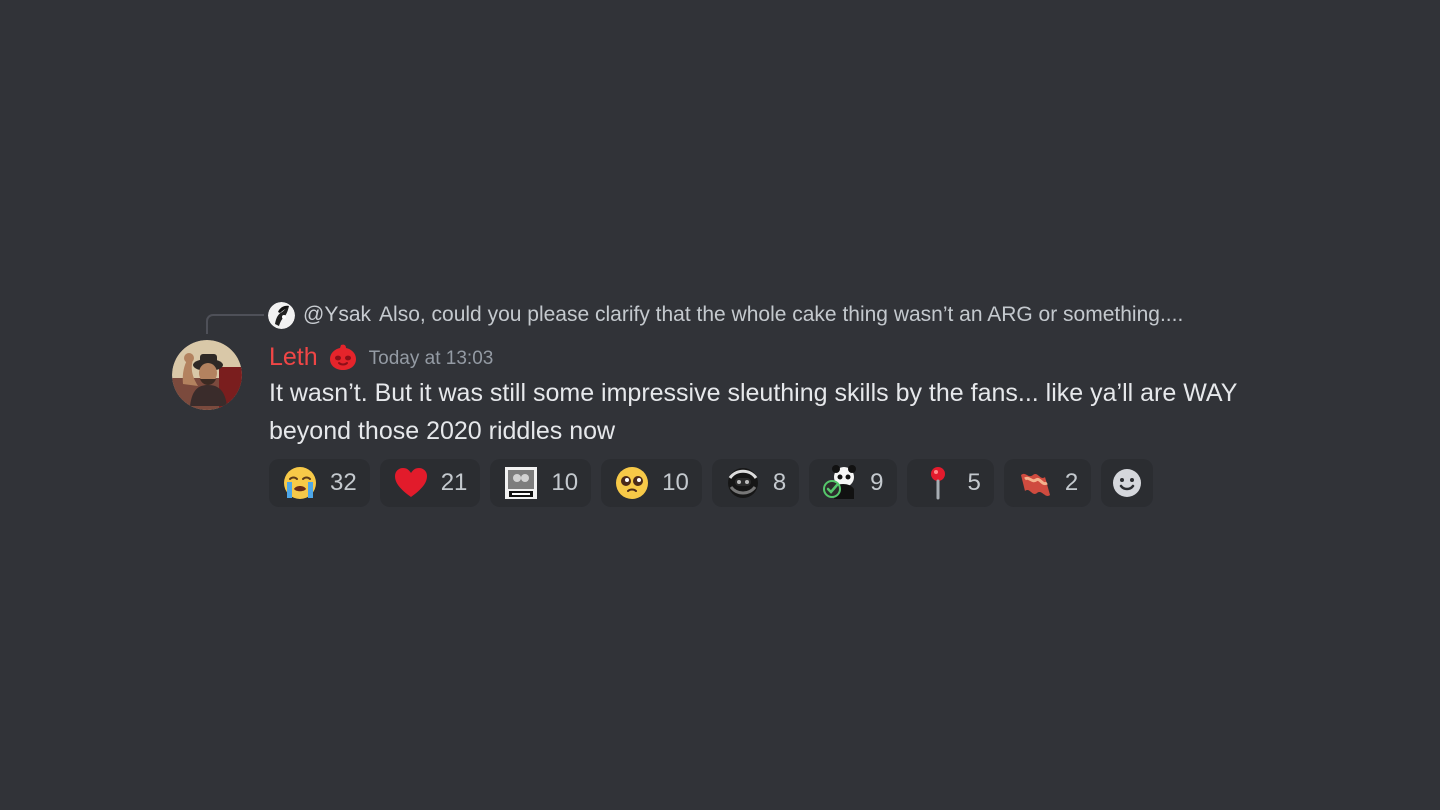  I want to click on author-name: Leth, so click(293, 357).